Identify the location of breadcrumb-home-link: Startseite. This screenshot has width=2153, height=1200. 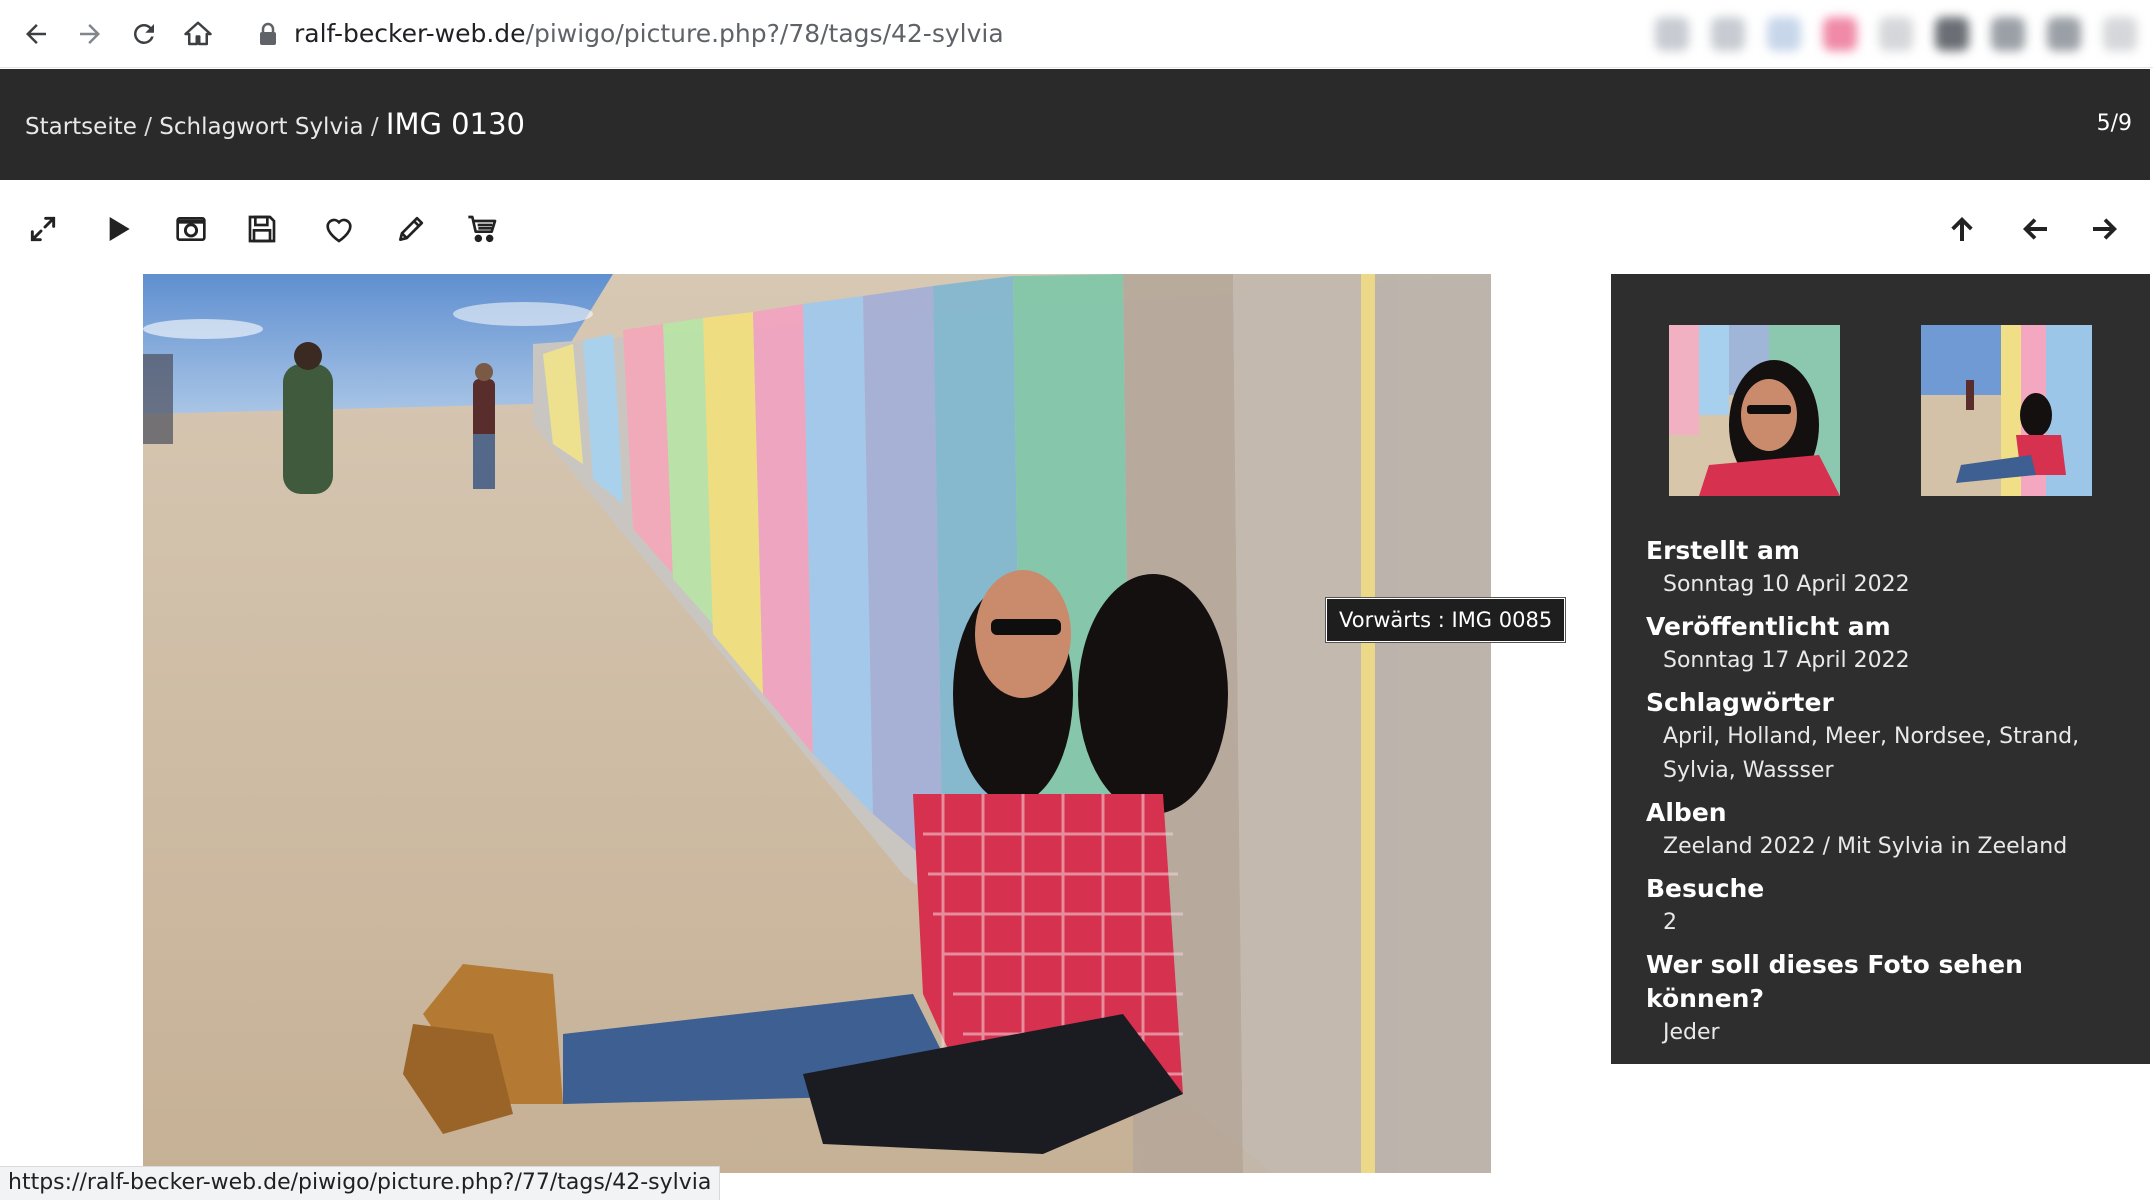
(81, 127).